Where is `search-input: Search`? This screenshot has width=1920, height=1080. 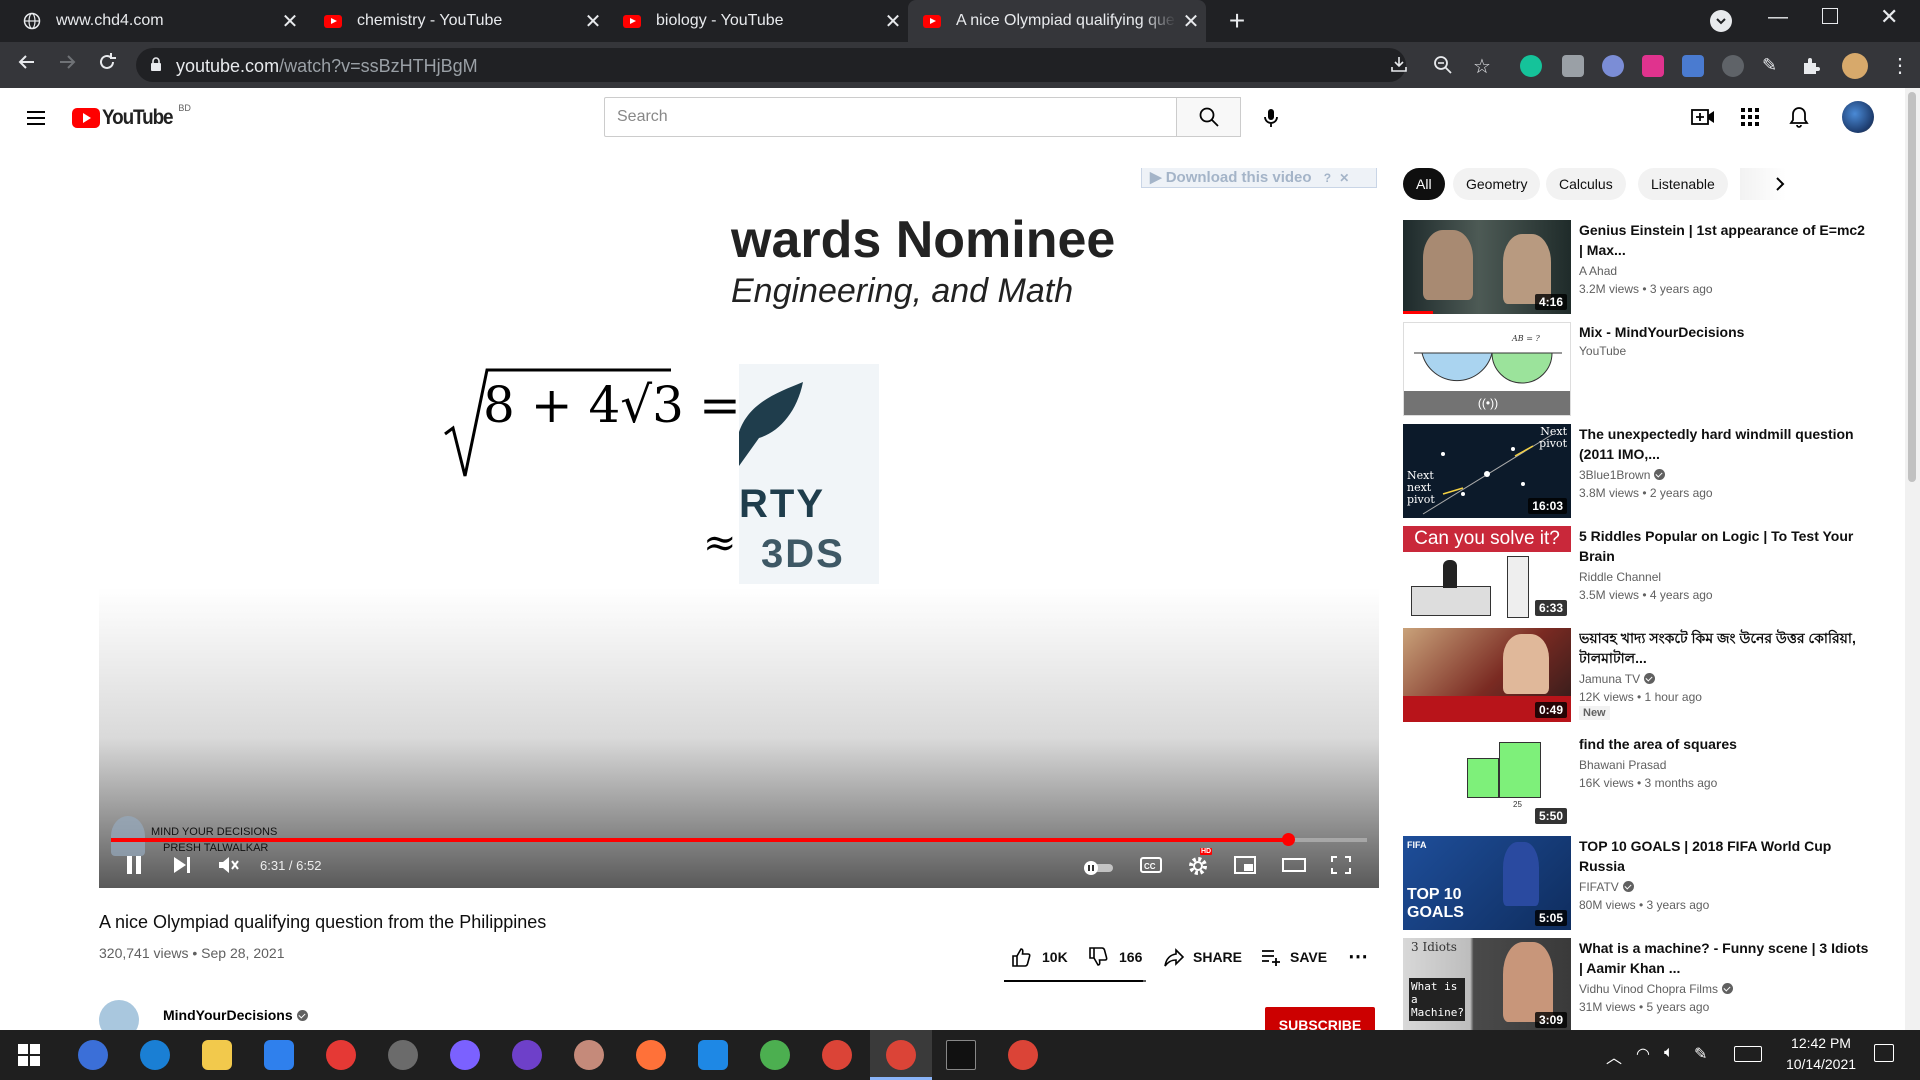
search-input: Search is located at coordinates (890, 117).